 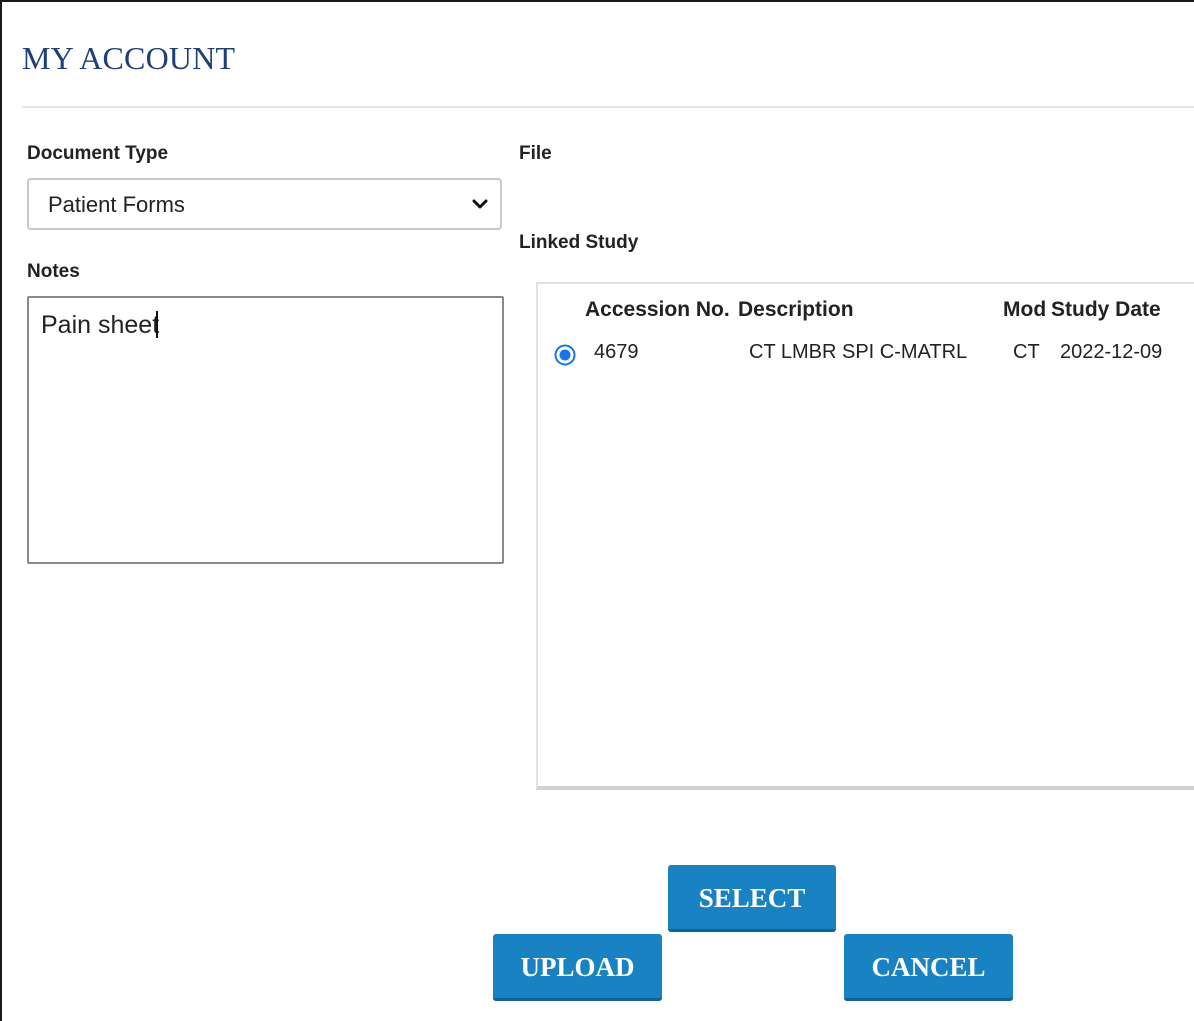 I want to click on notes-label: Notes, so click(x=53, y=271).